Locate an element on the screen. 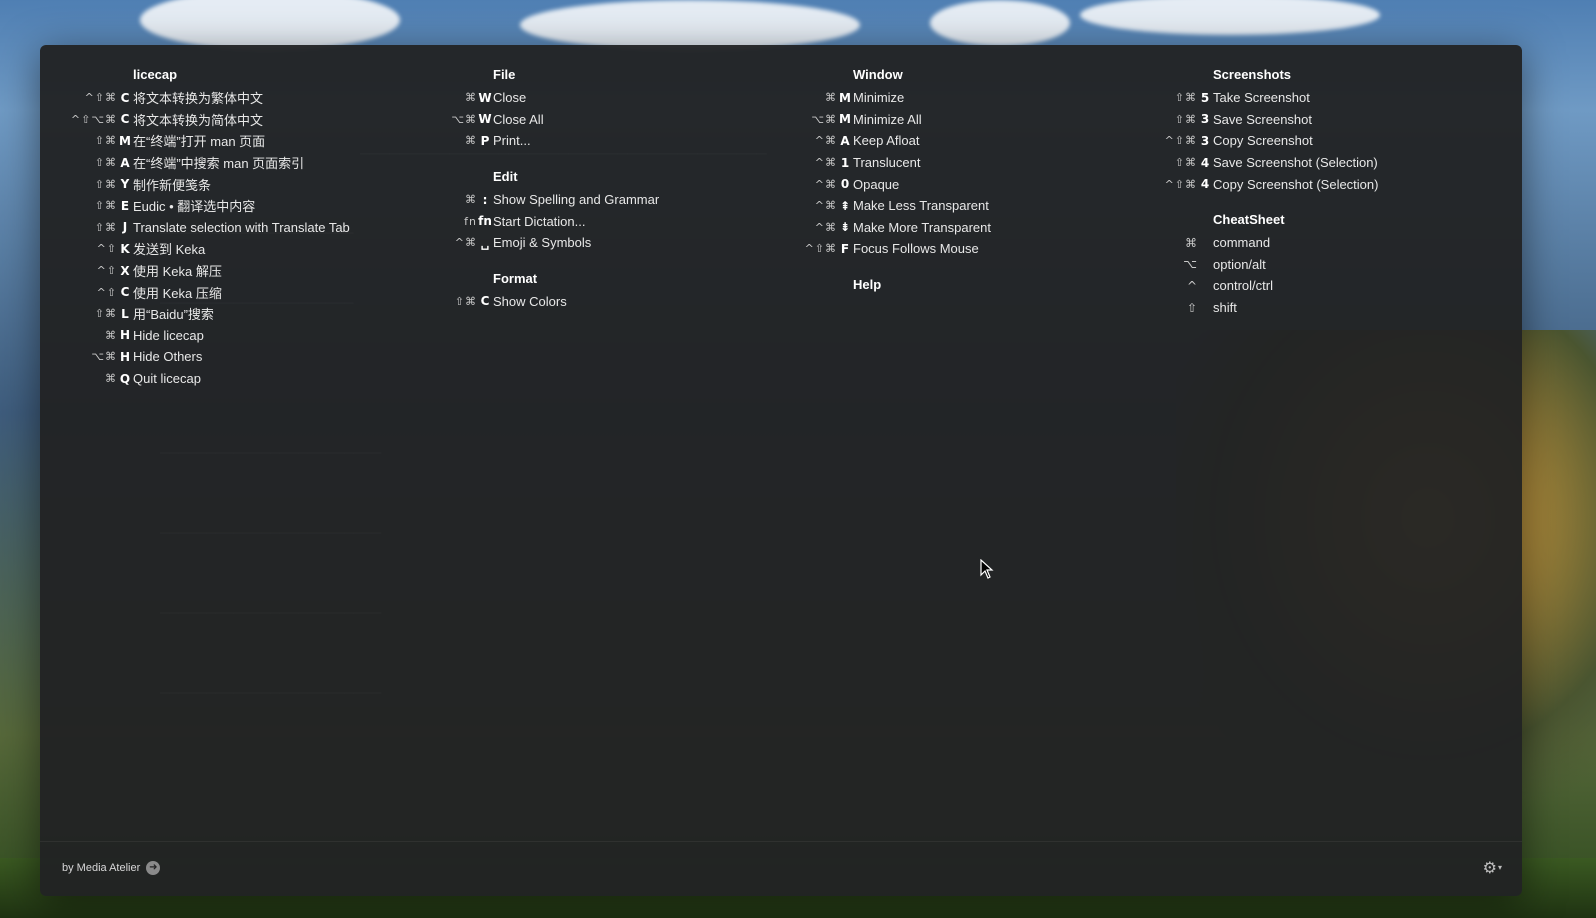 The height and width of the screenshot is (918, 1596). shortcut-key: ⇟ is located at coordinates (845, 227).